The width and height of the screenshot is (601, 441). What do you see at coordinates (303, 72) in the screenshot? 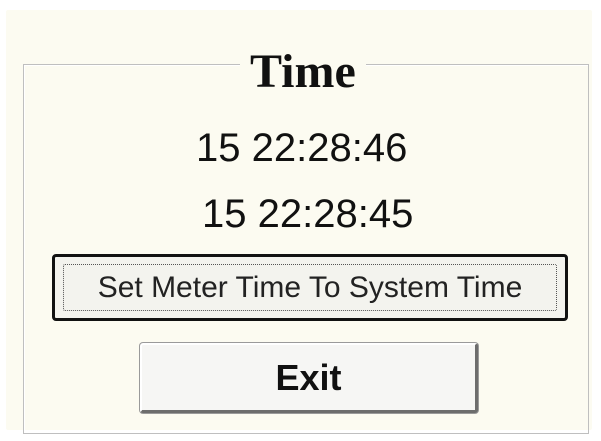
I see `time-group-title: Time` at bounding box center [303, 72].